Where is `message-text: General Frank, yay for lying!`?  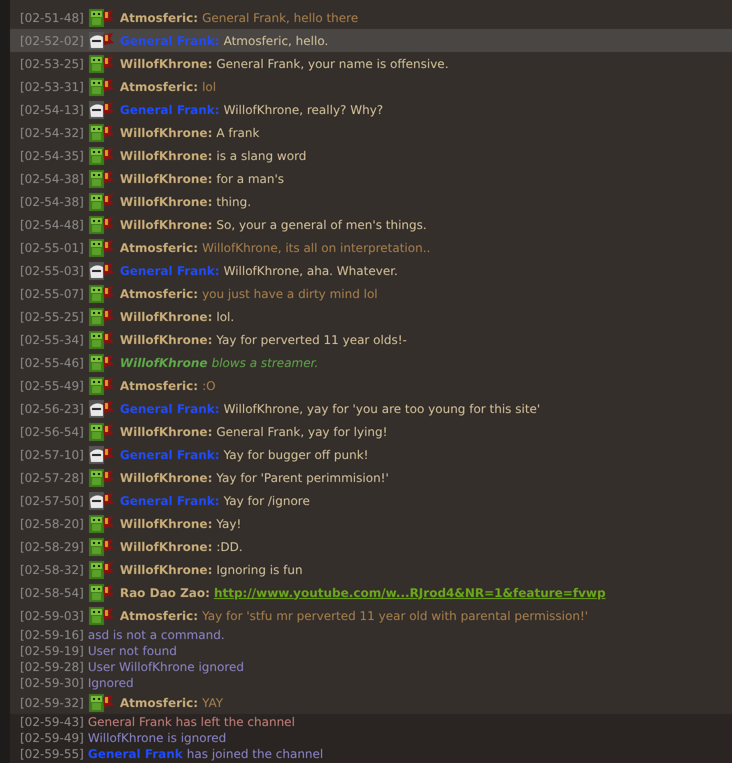 message-text: General Frank, yay for lying! is located at coordinates (302, 432).